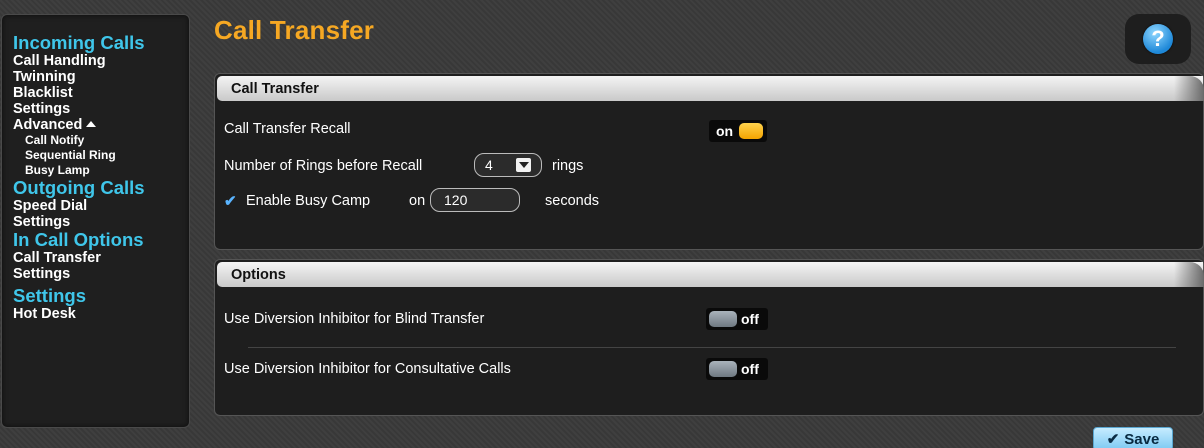 The height and width of the screenshot is (448, 1204). Describe the element at coordinates (1113, 439) in the screenshot. I see `checkmark-icon: ✔` at that location.